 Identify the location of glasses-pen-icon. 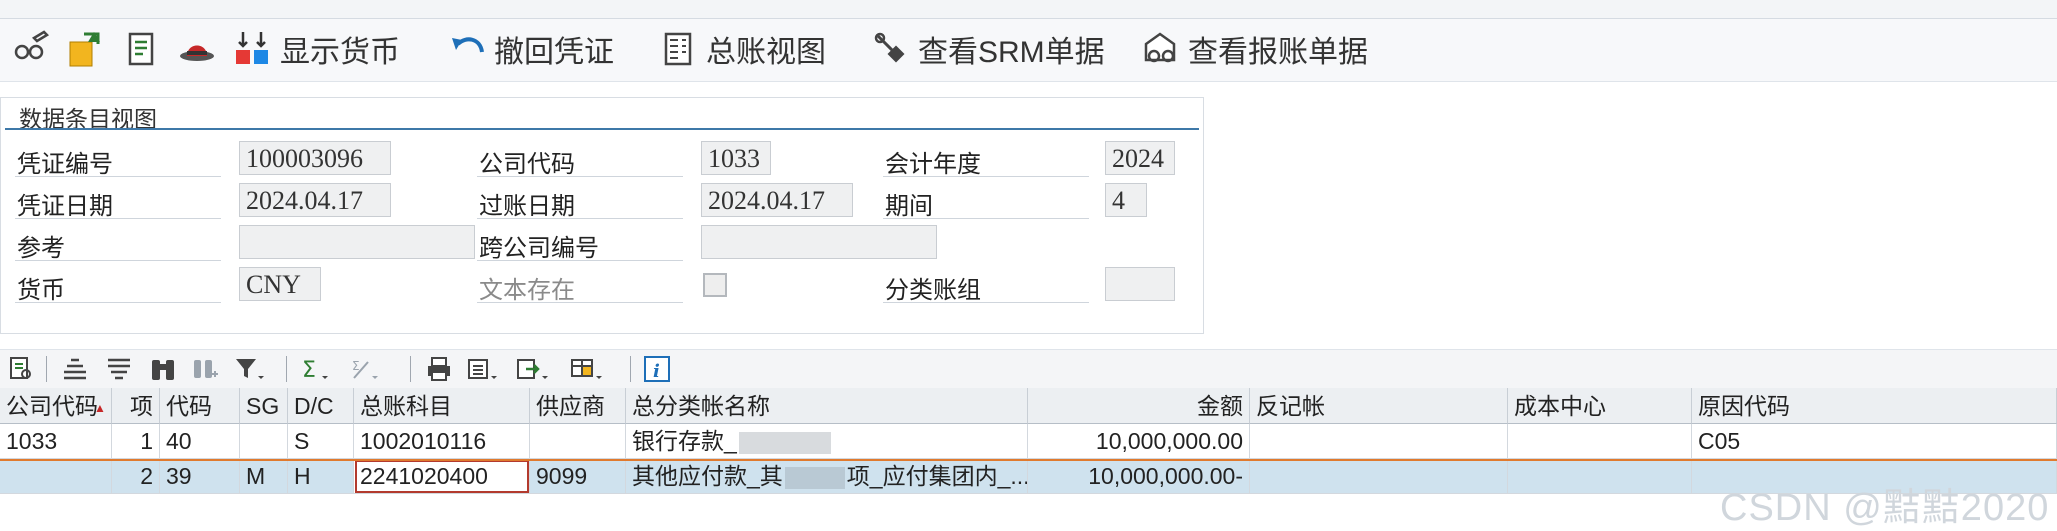
(32, 45).